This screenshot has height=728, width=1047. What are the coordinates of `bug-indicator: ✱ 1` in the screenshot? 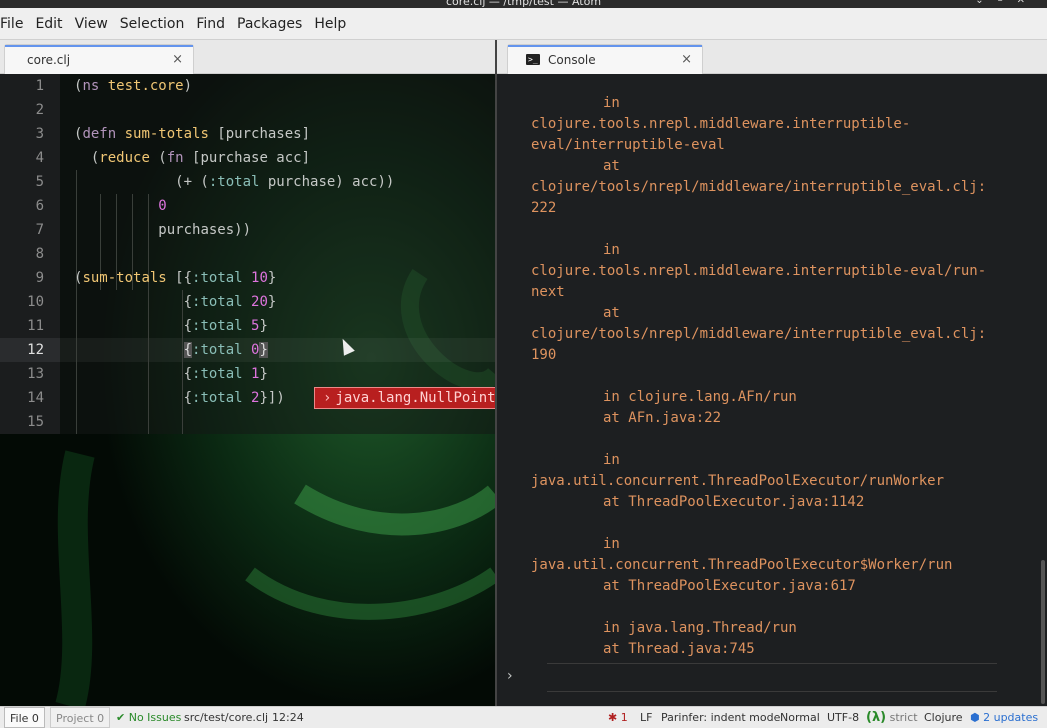 It's located at (618, 717).